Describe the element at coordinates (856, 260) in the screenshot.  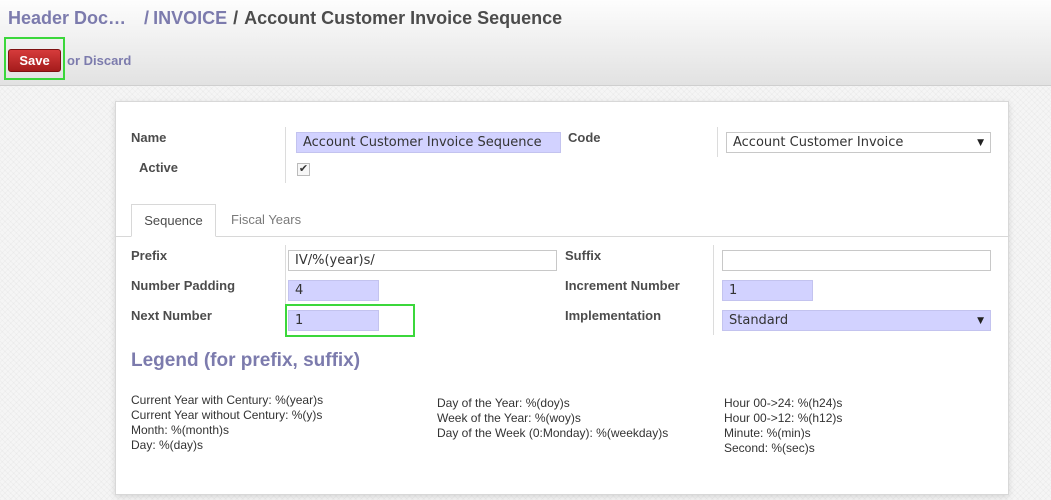
I see `suffix-input` at that location.